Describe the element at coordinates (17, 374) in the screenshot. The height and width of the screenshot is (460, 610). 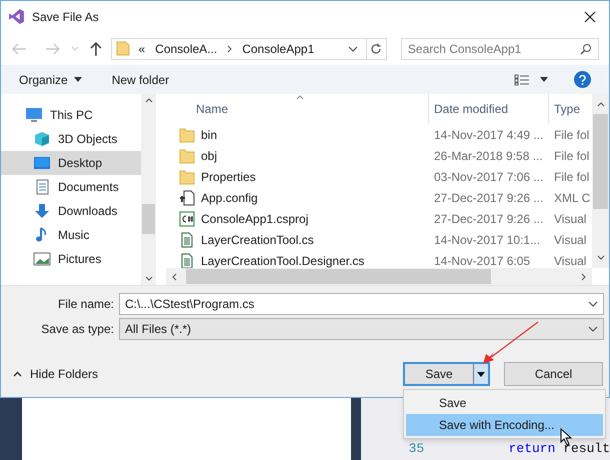
I see `chevron-up-icon` at that location.